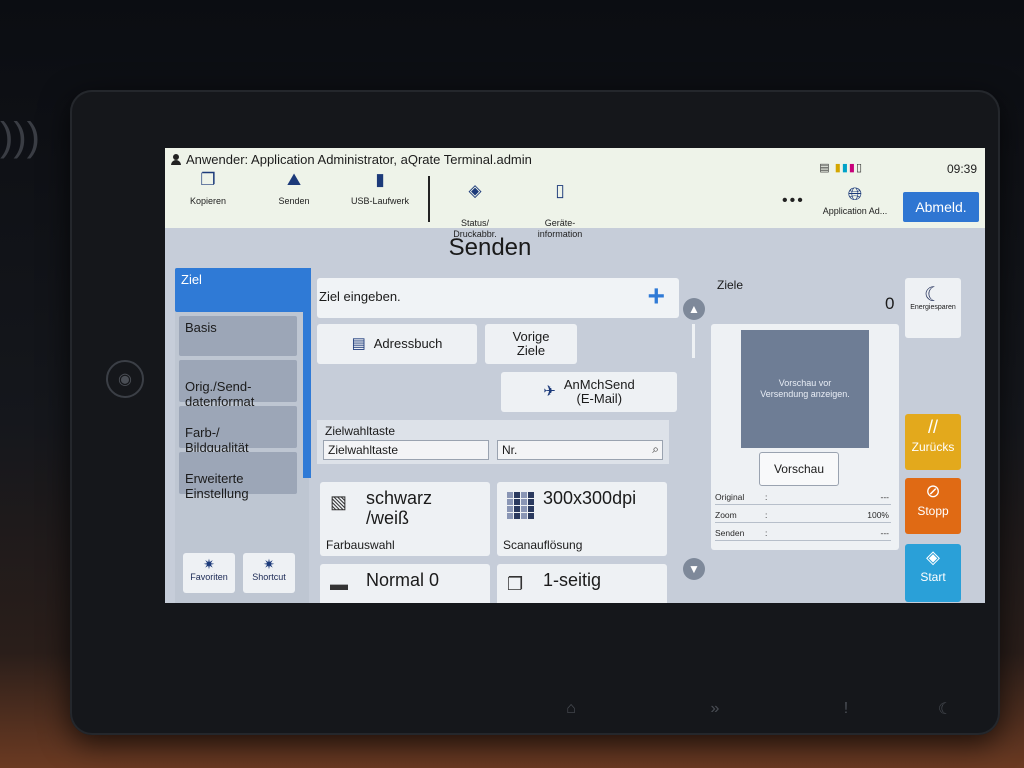  Describe the element at coordinates (846, 708) in the screenshot. I see `hardware-attention-icon: !` at that location.